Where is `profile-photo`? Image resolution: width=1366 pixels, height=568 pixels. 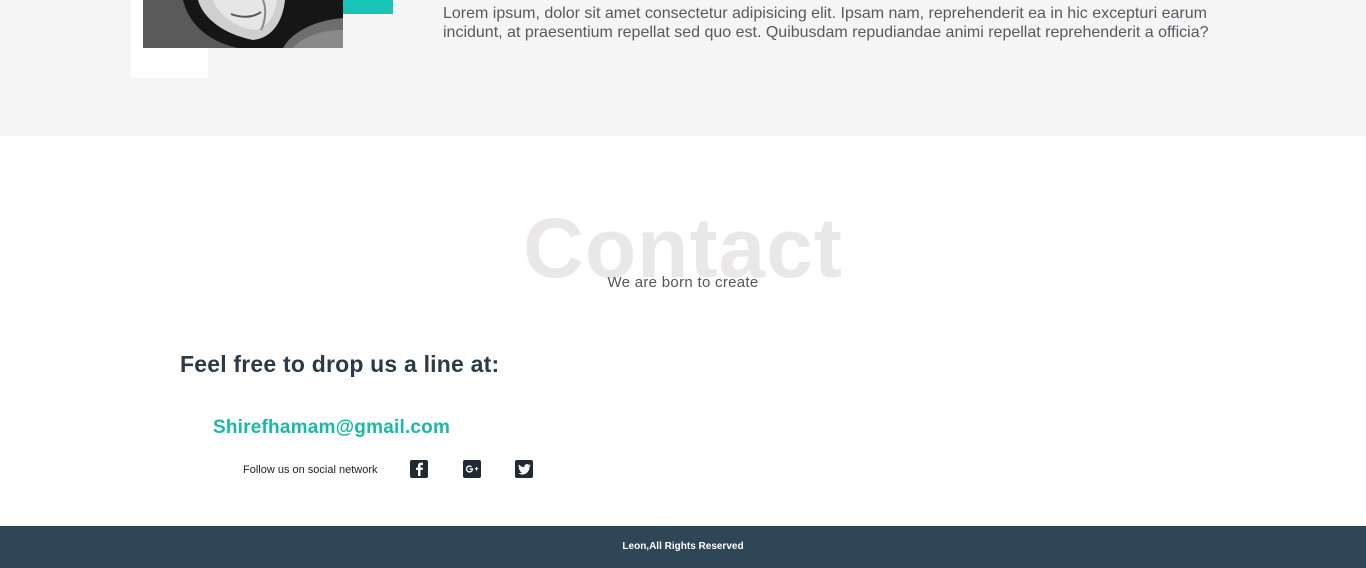
profile-photo is located at coordinates (243, 24).